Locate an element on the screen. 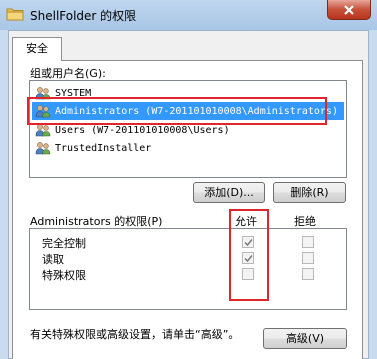 This screenshot has width=377, height=359. deny-column-header: 拒绝 is located at coordinates (305, 221).